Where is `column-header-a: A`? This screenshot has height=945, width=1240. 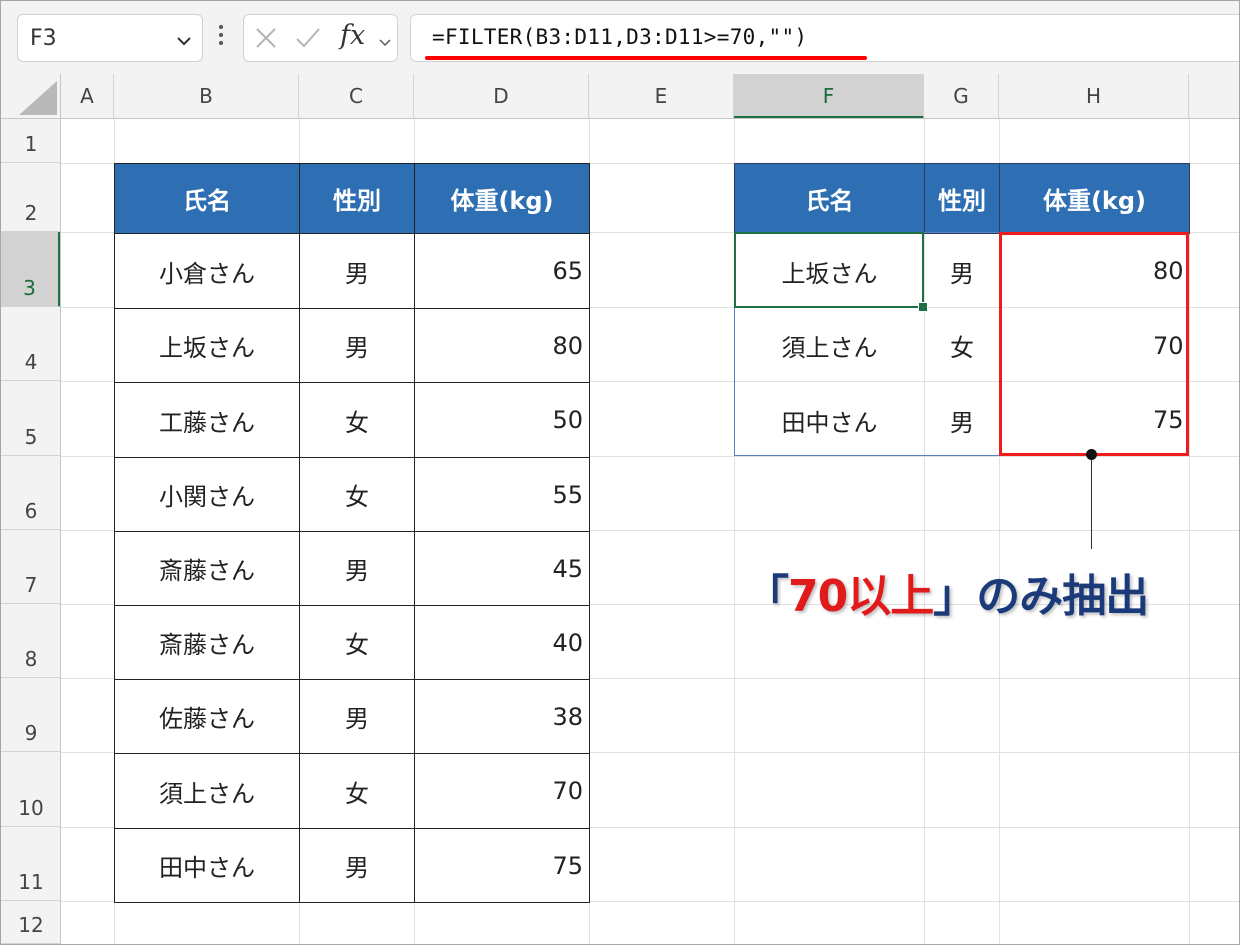
column-header-a: A is located at coordinates (87, 96).